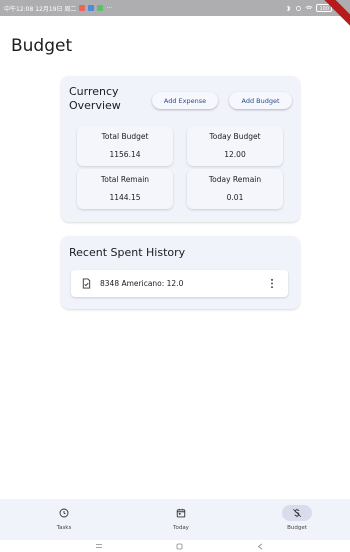 This screenshot has width=350, height=552. What do you see at coordinates (86, 283) in the screenshot?
I see `receipt-icon` at bounding box center [86, 283].